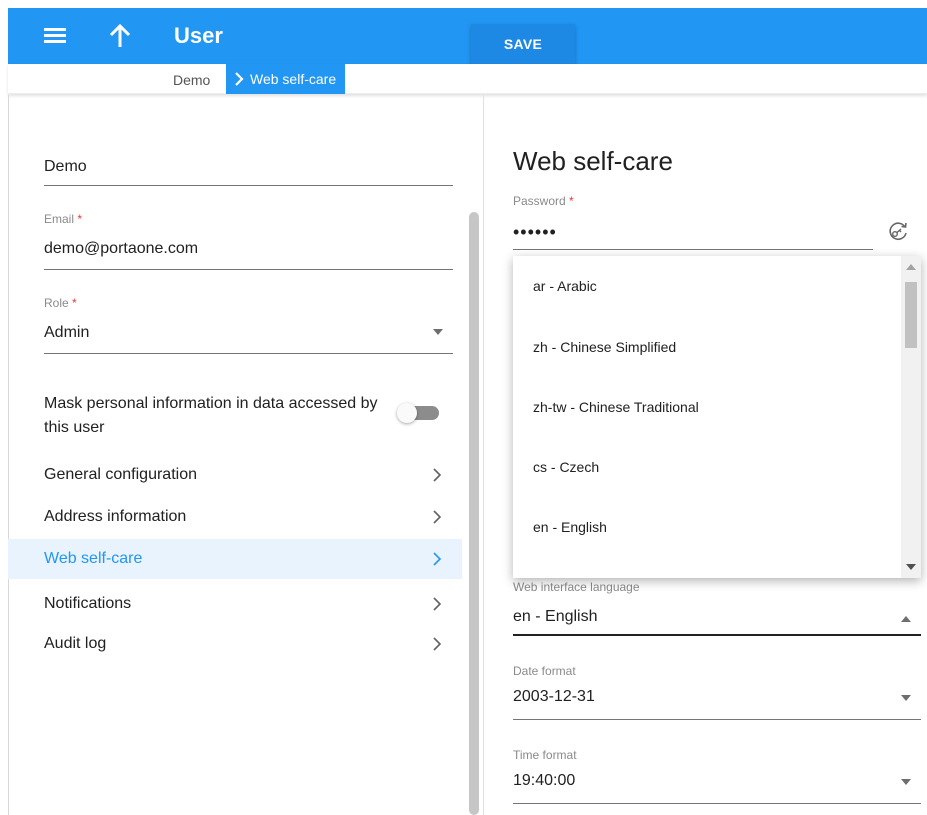 This screenshot has height=815, width=927. I want to click on breadcrumb-item-current: Web self-care, so click(286, 79).